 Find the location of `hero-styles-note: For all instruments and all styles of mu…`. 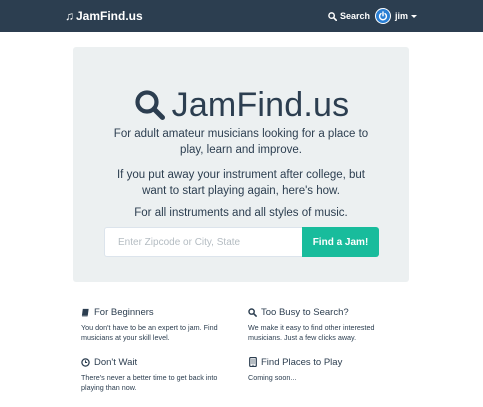

hero-styles-note: For all instruments and all styles of mu… is located at coordinates (241, 213).